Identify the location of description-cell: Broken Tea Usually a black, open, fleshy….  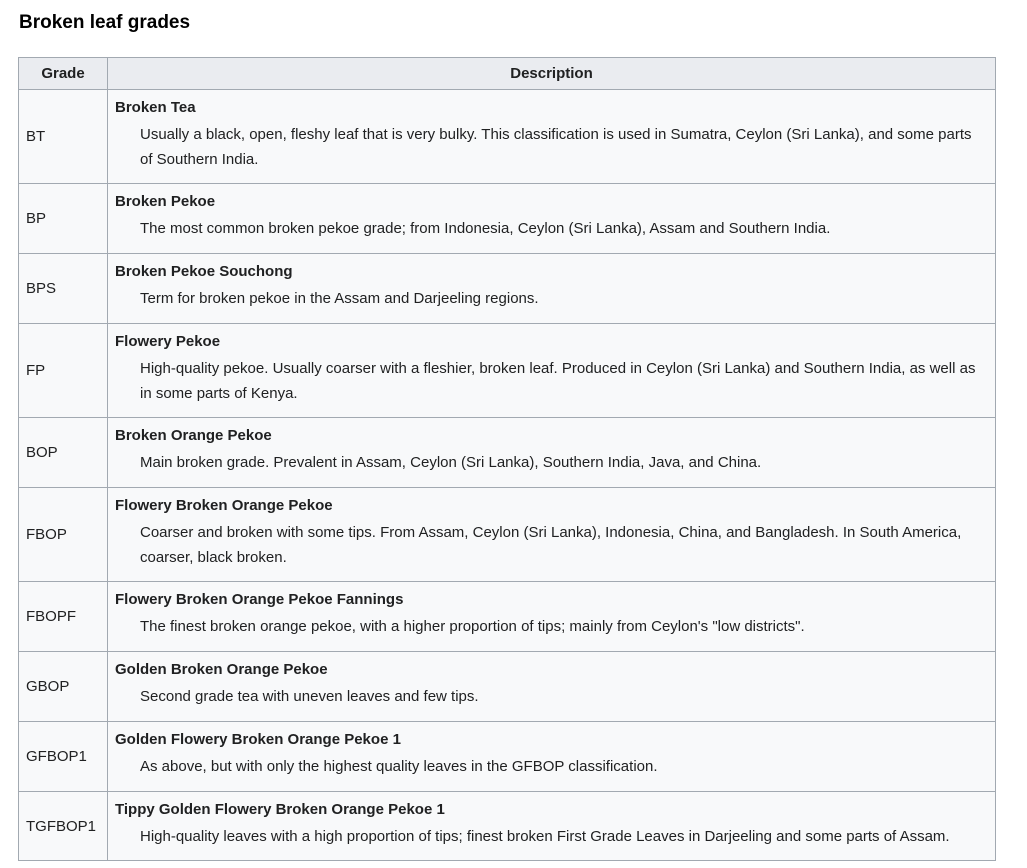
(551, 136).